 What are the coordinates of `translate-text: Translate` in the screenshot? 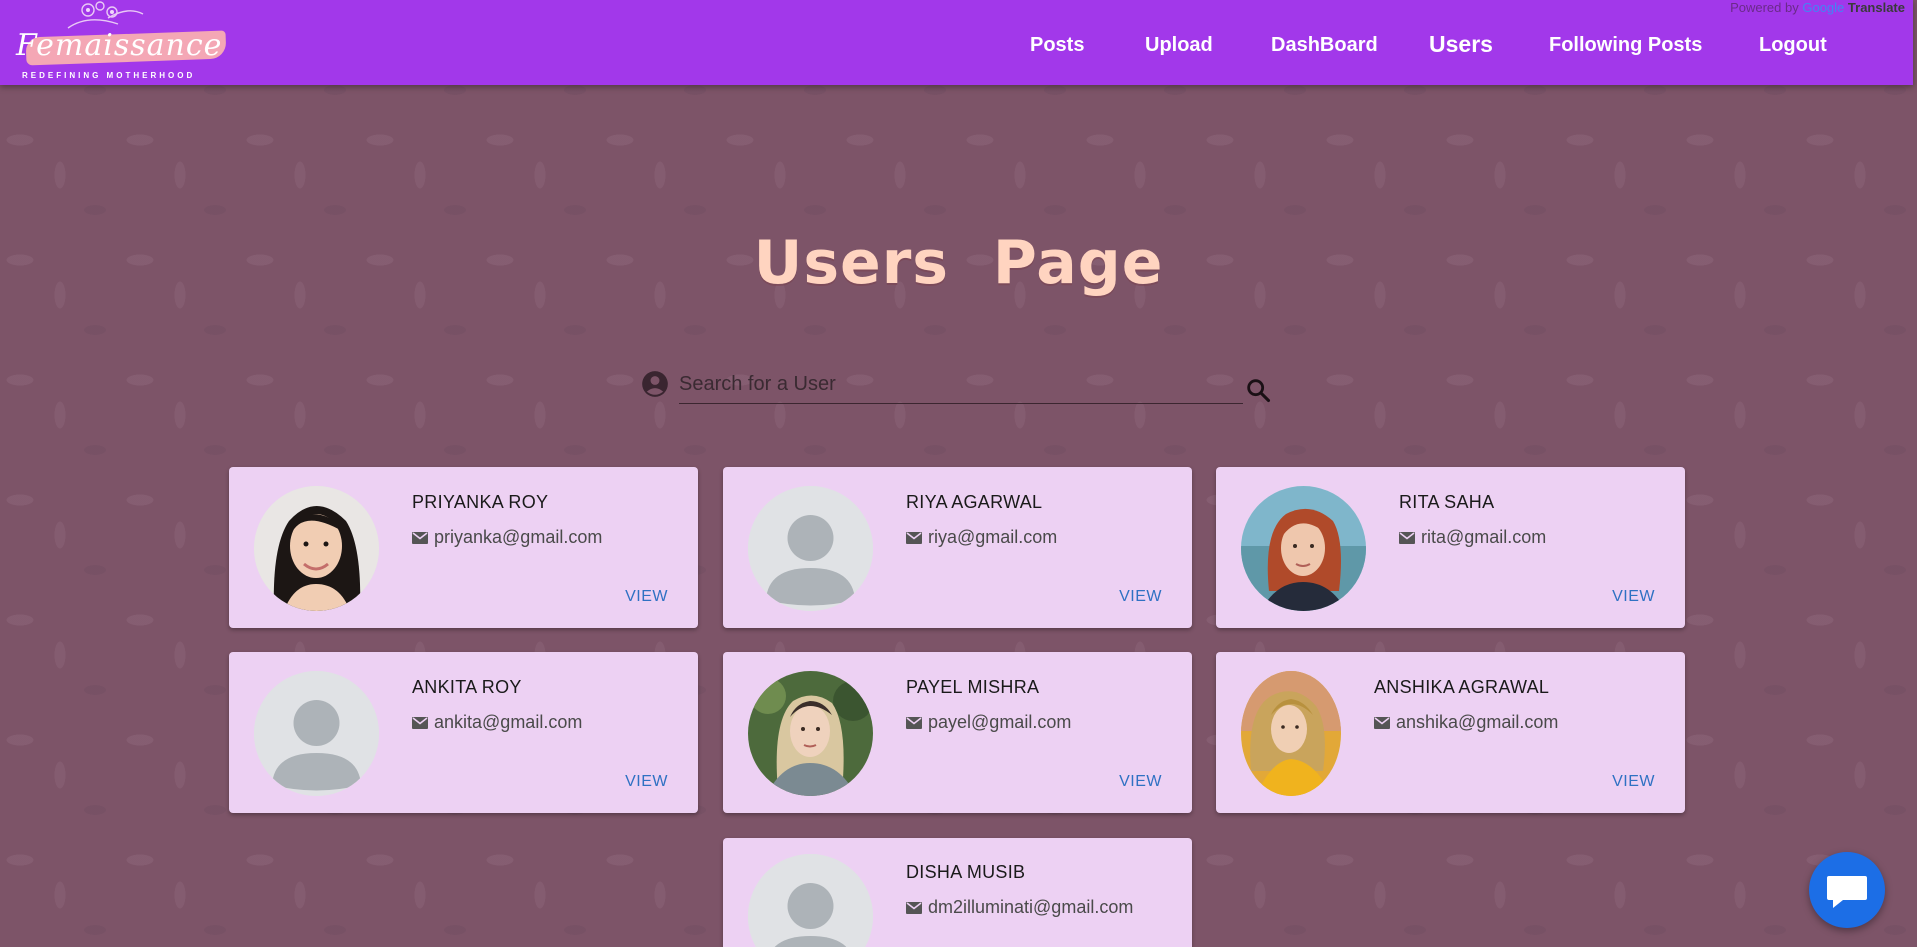 It's located at (1876, 7).